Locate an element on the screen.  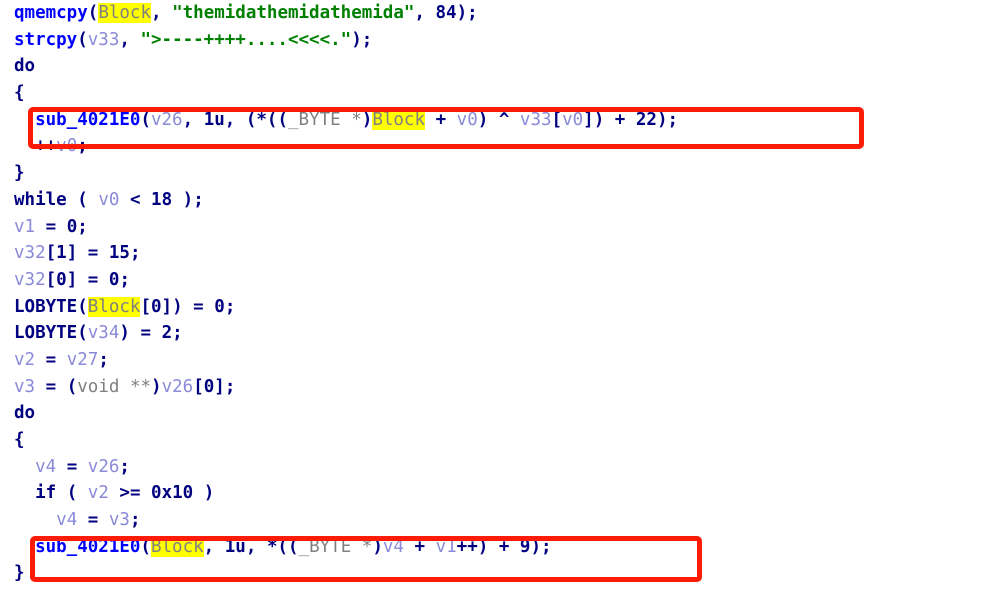
code-line-v4-assign-v3: v4 = v3; is located at coordinates (492, 520).